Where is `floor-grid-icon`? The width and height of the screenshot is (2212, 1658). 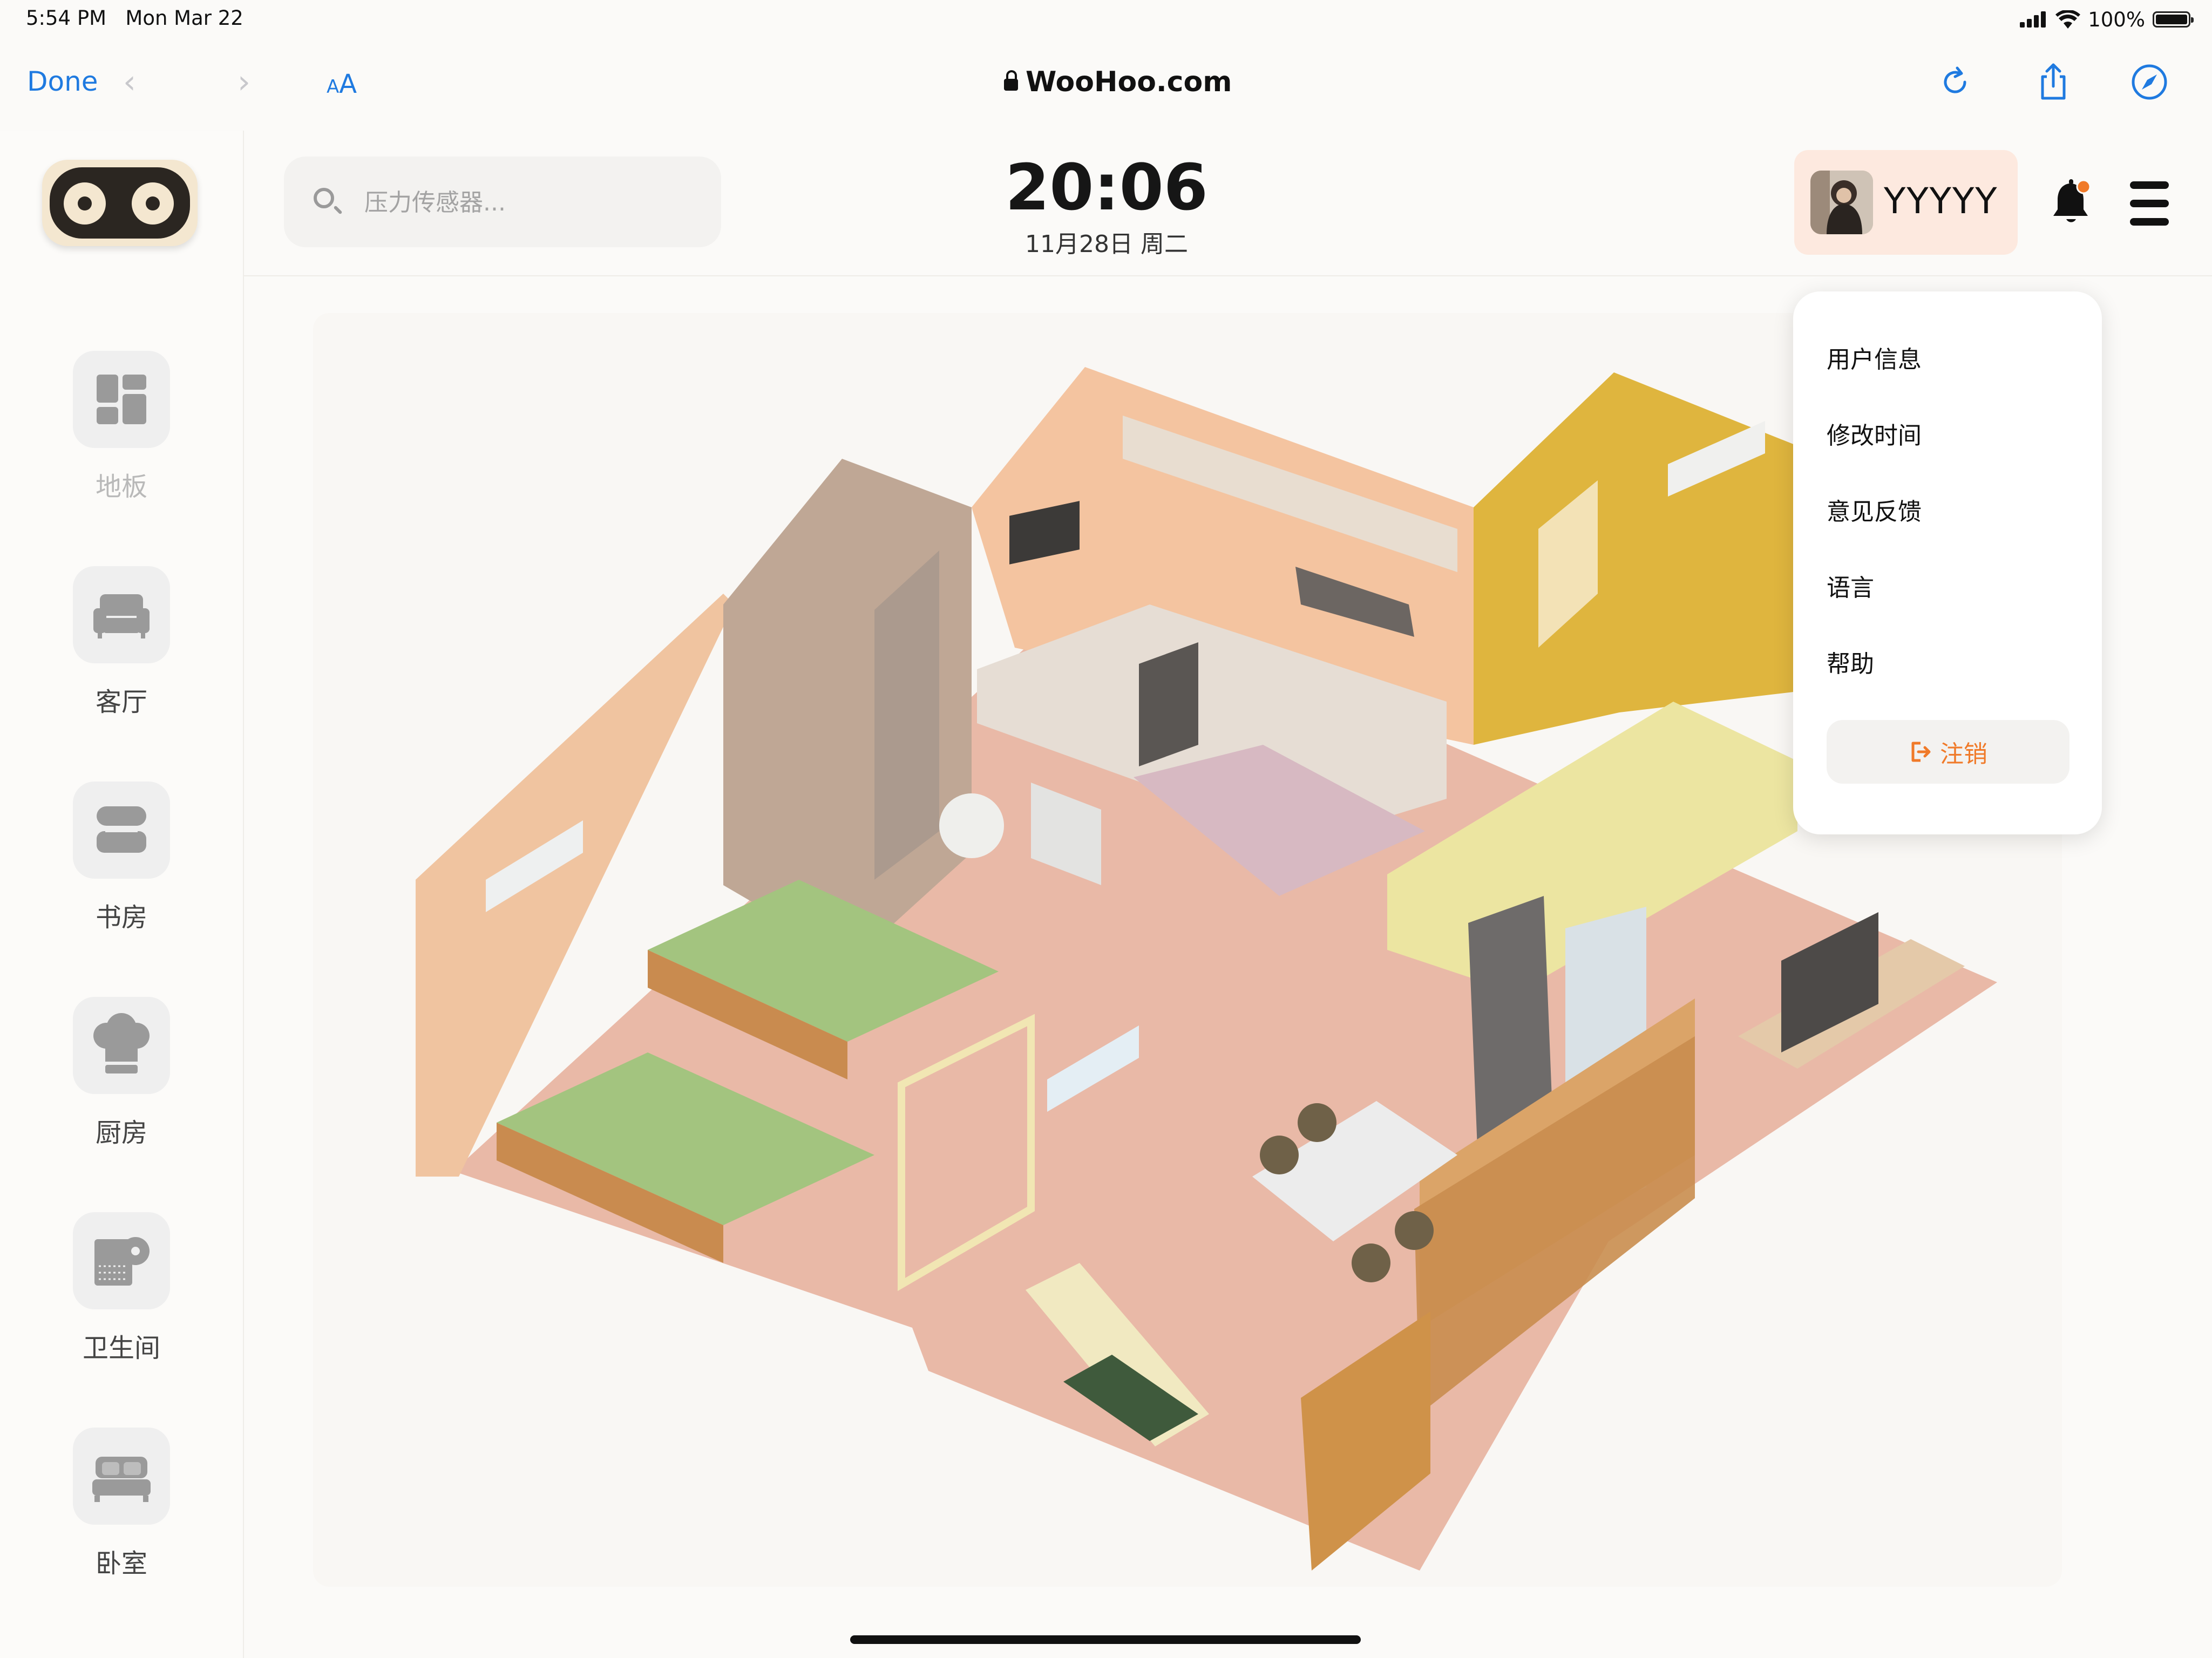
floor-grid-icon is located at coordinates (121, 399).